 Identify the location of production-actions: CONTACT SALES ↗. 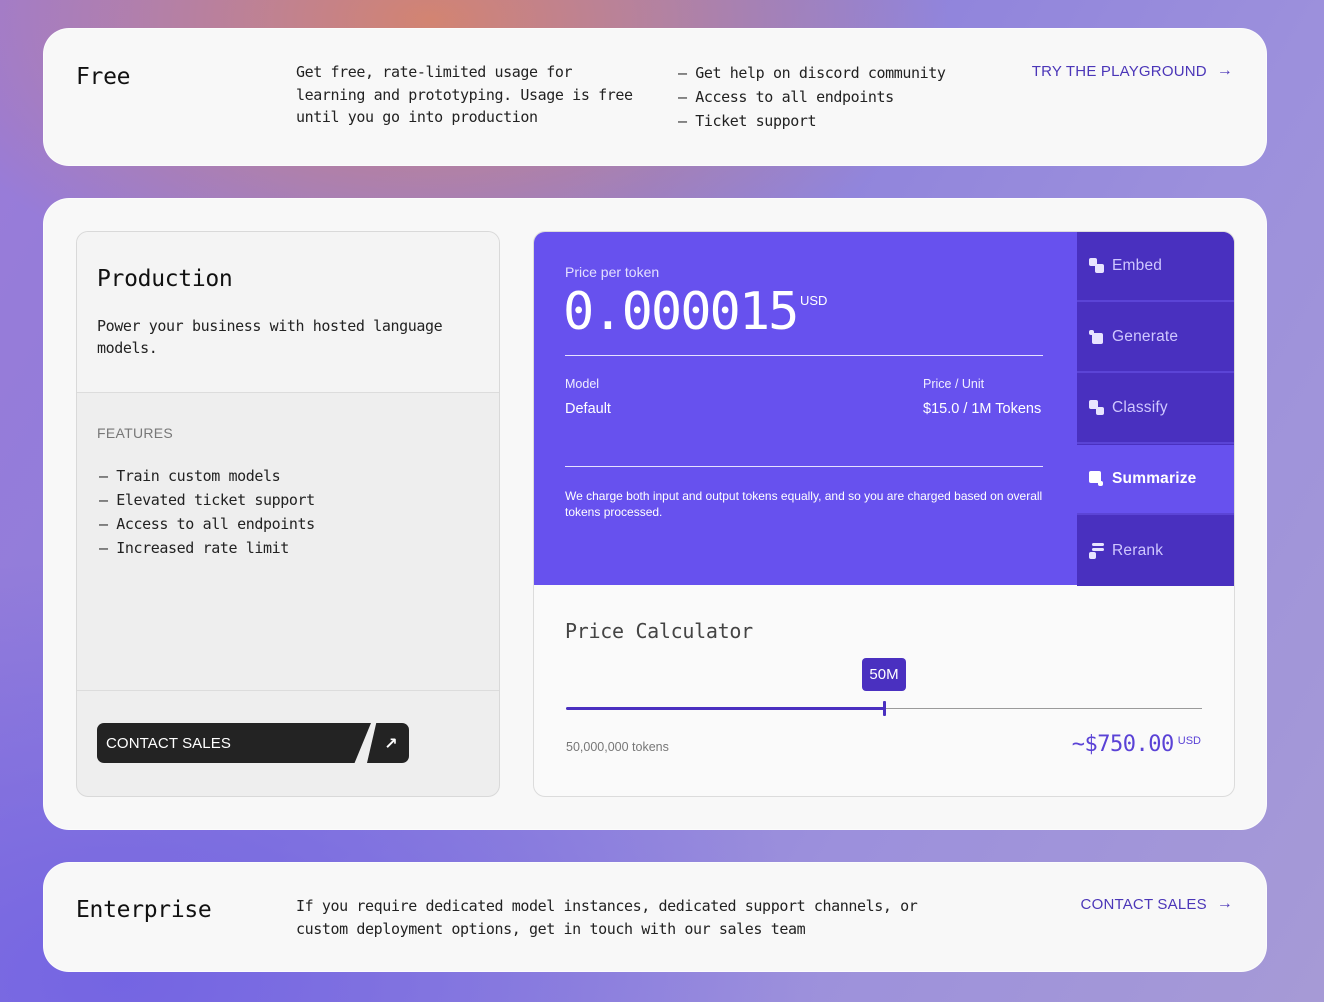
(288, 743).